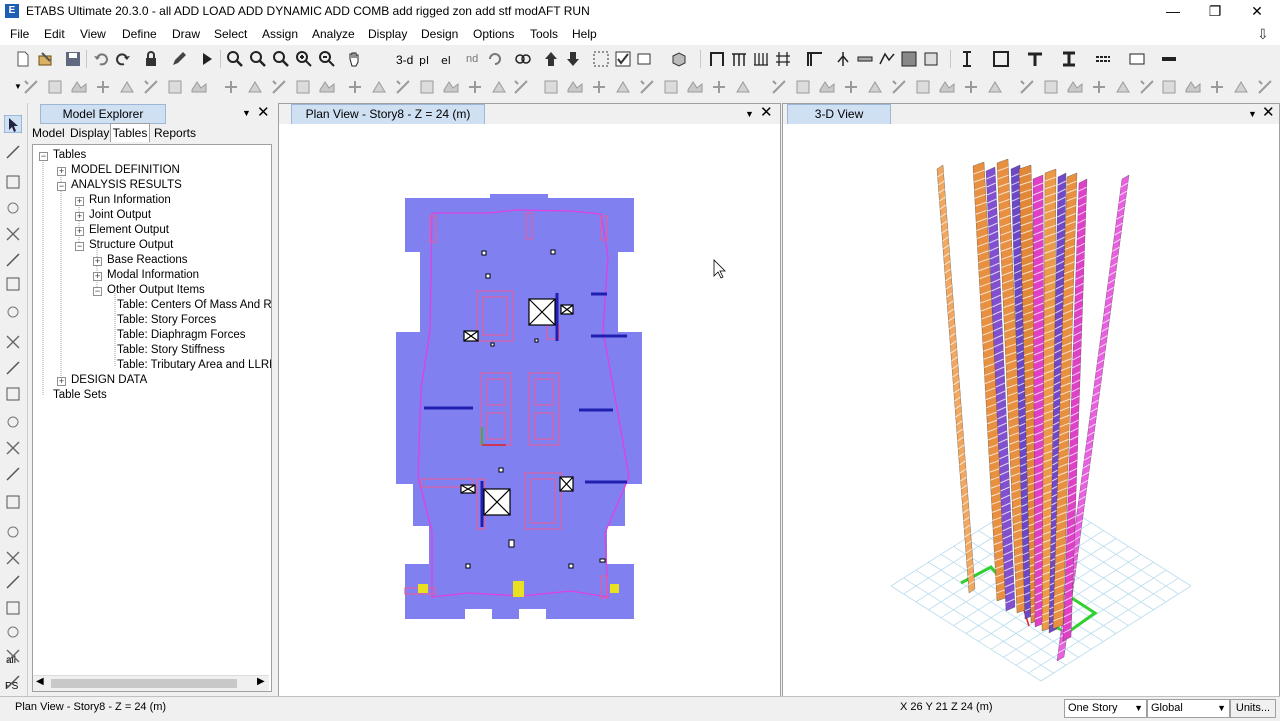 The width and height of the screenshot is (1280, 721). I want to click on tool-17-icon, so click(427, 87).